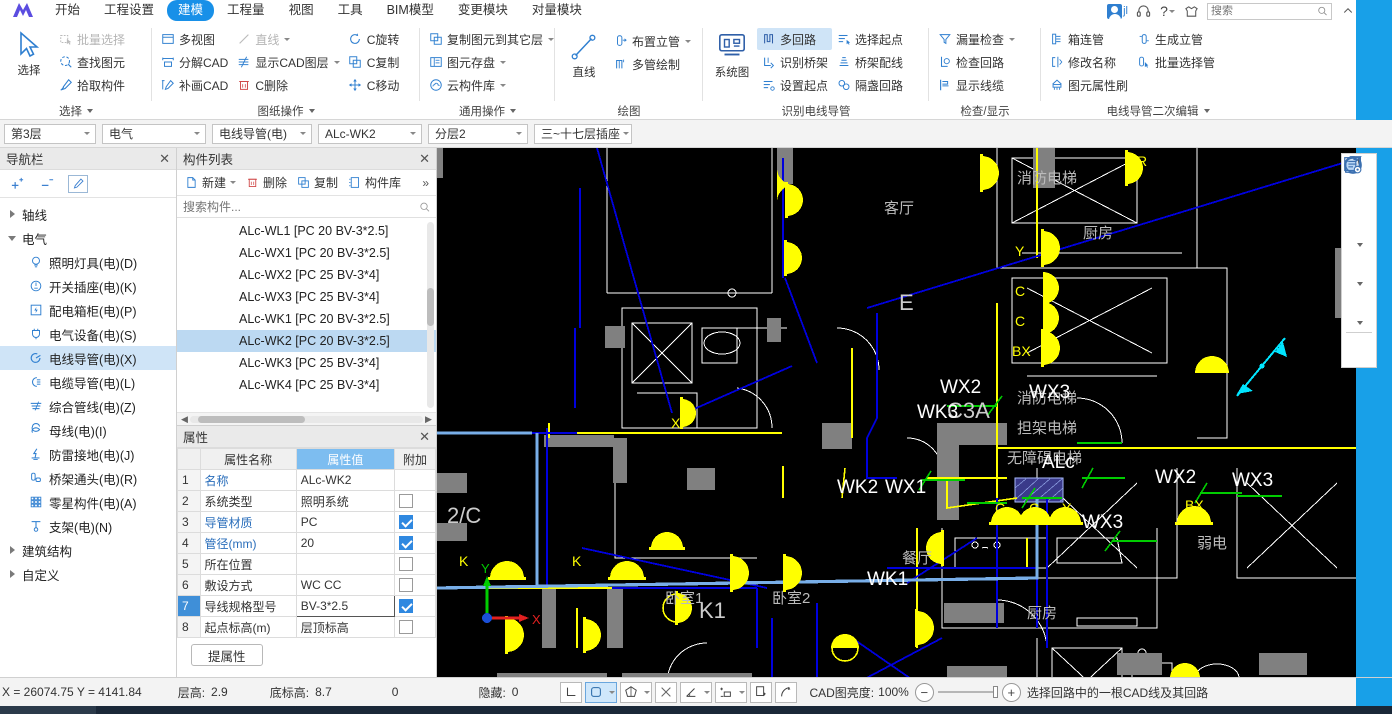  Describe the element at coordinates (184, 419) in the screenshot. I see `scroll-left-icon: ◀` at that location.